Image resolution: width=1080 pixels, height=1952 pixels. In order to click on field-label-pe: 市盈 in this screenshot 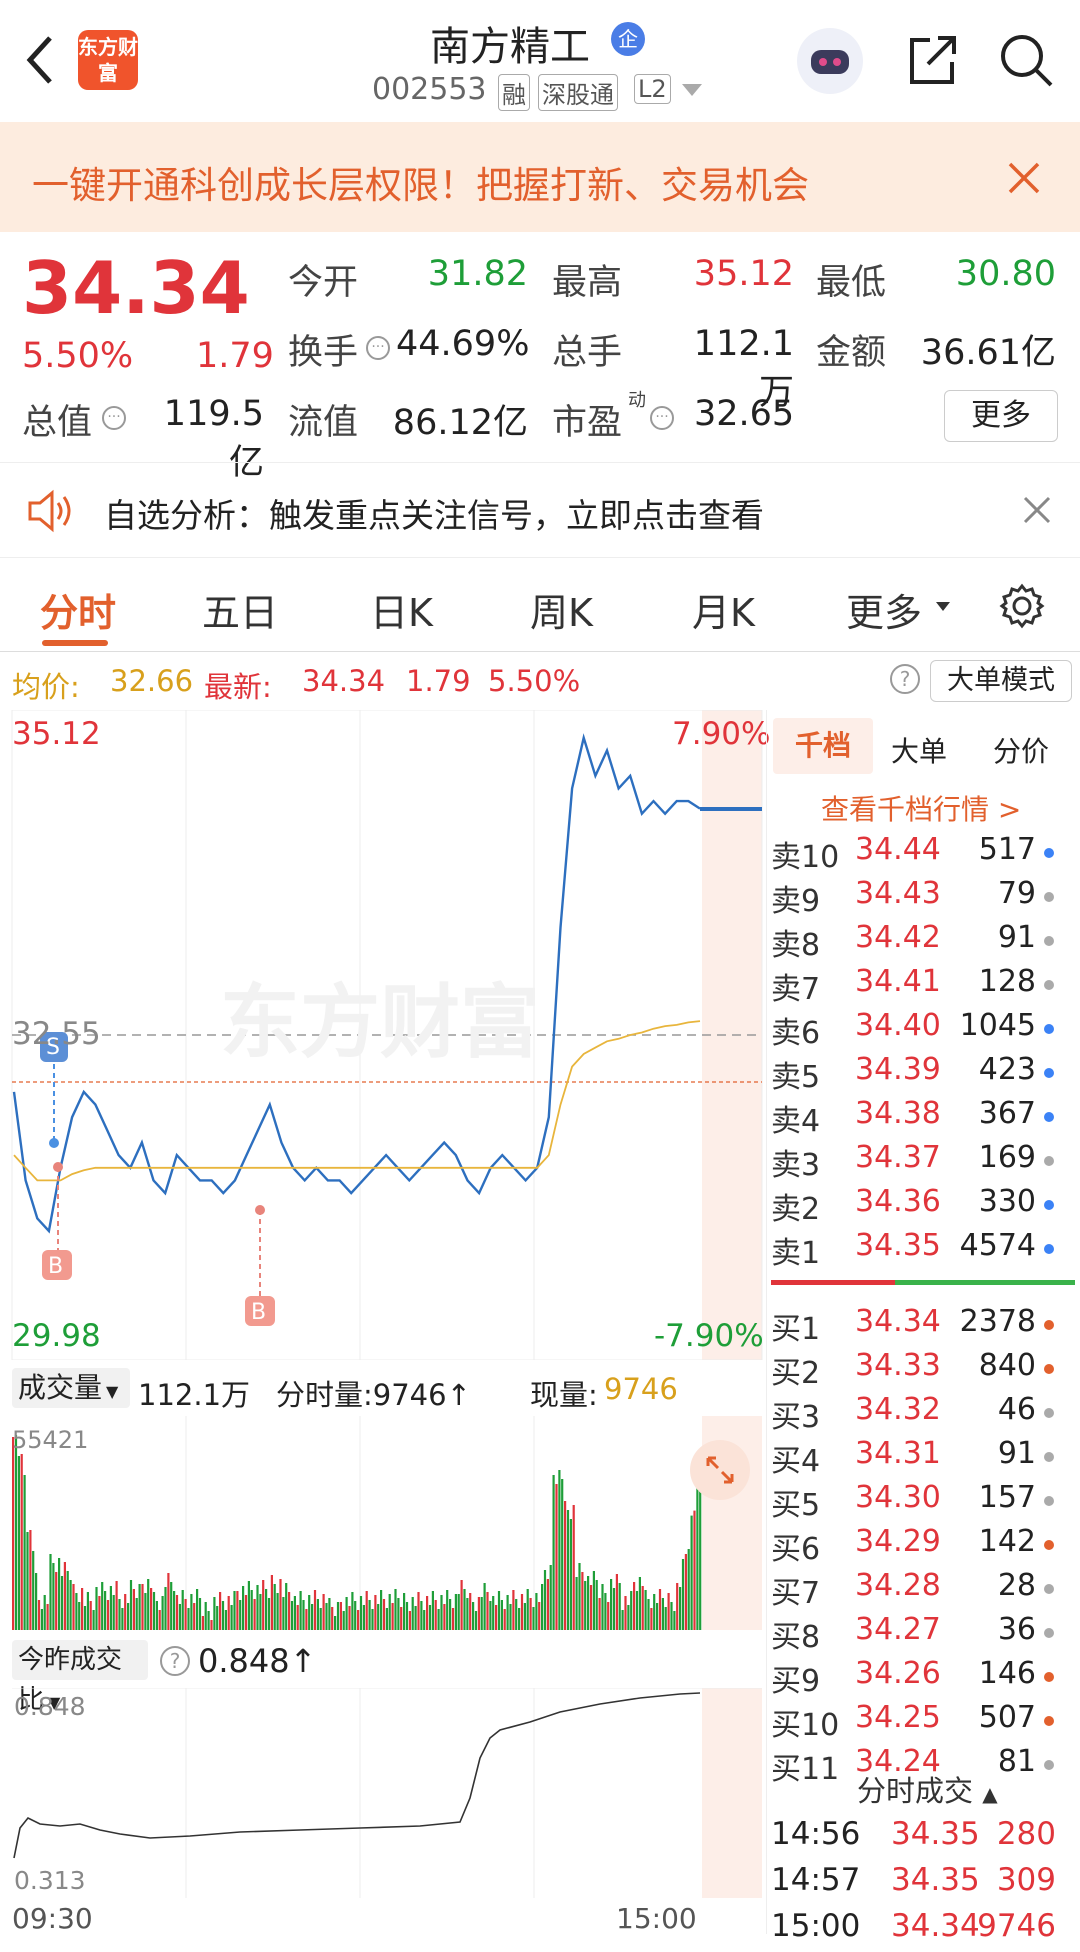, I will do `click(587, 423)`.